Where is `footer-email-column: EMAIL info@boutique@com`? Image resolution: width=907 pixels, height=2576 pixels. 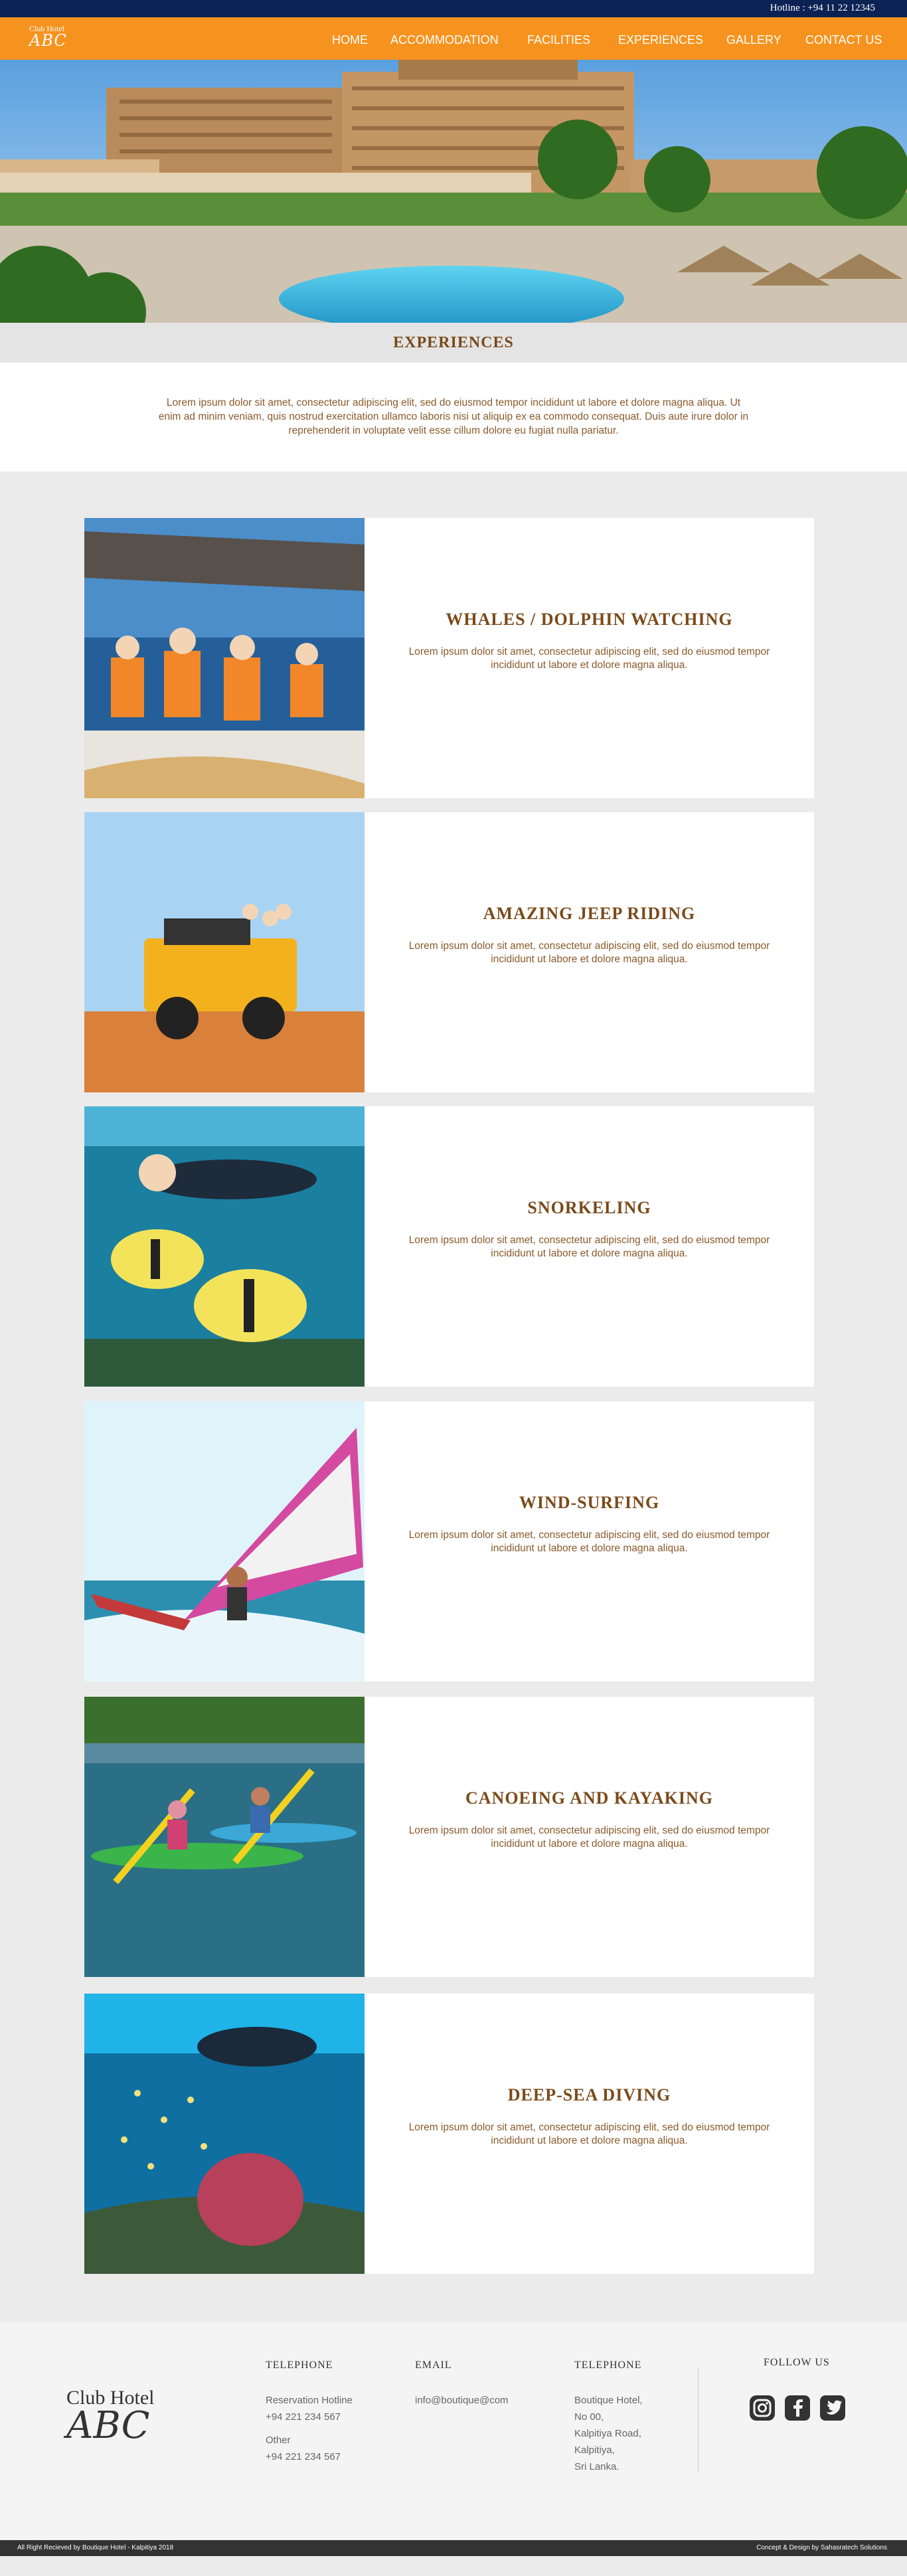 footer-email-column: EMAIL info@boutique@com is located at coordinates (462, 2383).